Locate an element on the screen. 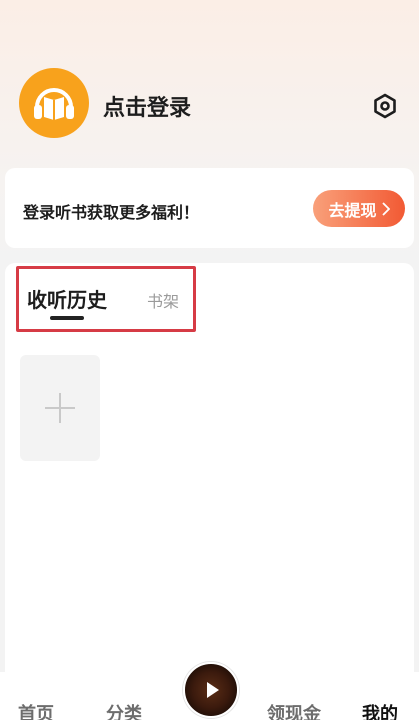  player-disc is located at coordinates (211, 690).